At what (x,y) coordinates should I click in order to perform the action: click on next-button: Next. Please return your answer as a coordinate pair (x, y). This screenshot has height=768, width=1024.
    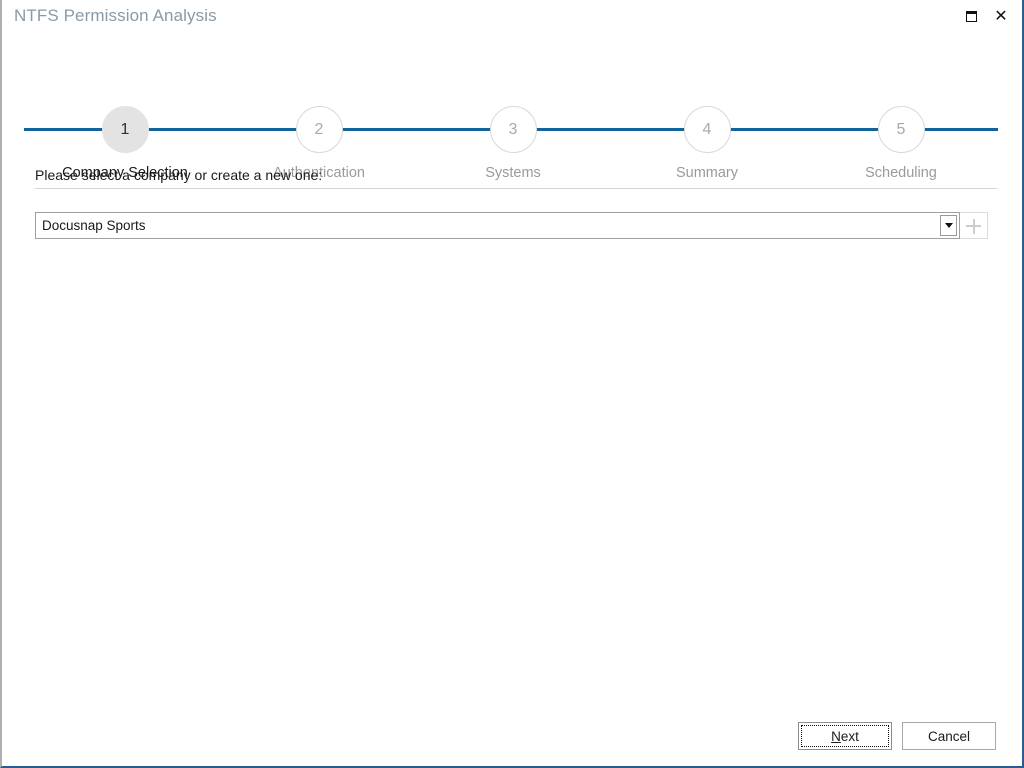
    Looking at the image, I should click on (845, 736).